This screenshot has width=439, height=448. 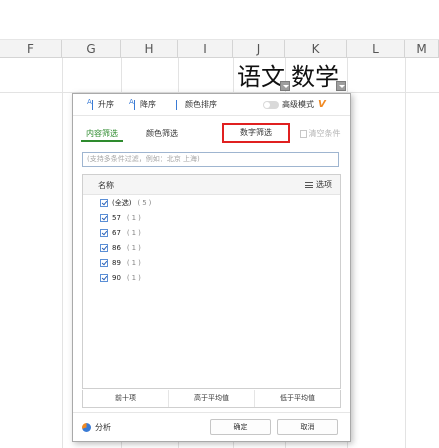 What do you see at coordinates (256, 133) in the screenshot?
I see `tab-number-filter: 数字筛选` at bounding box center [256, 133].